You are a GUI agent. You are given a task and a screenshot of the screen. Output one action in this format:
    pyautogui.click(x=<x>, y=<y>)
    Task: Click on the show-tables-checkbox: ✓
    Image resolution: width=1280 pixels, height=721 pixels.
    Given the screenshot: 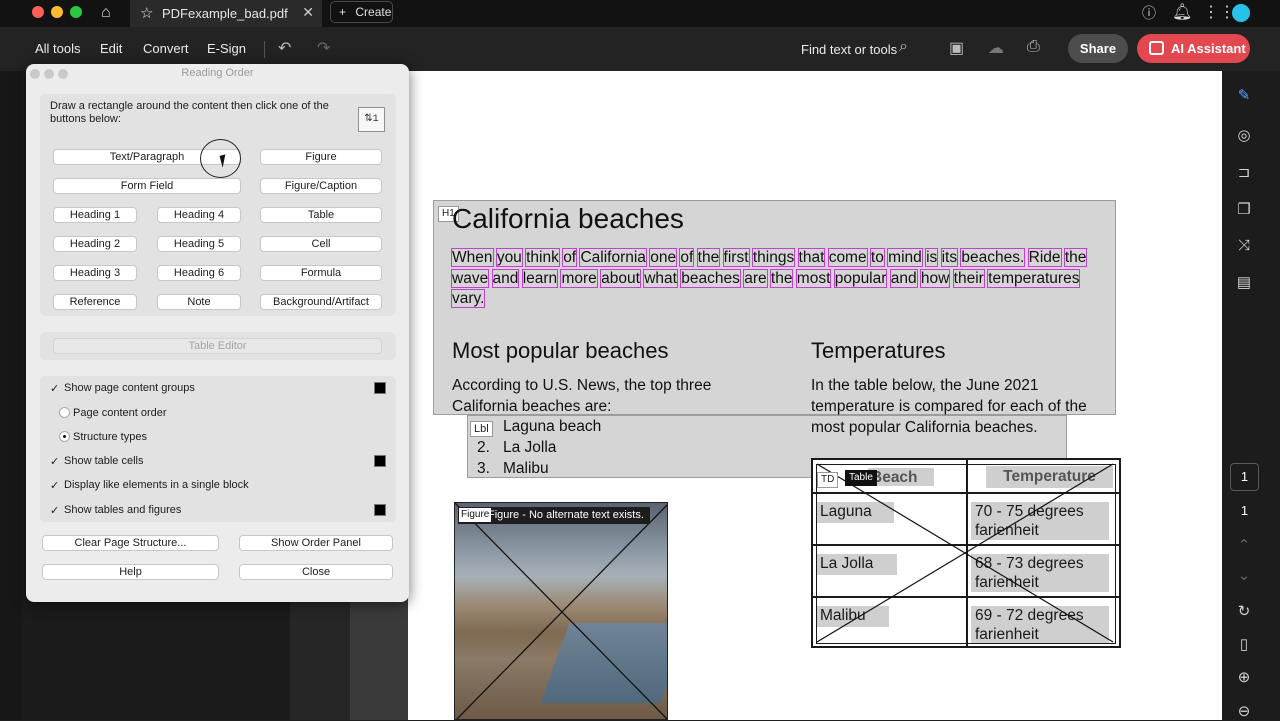 What is the action you would take?
    pyautogui.click(x=54, y=510)
    